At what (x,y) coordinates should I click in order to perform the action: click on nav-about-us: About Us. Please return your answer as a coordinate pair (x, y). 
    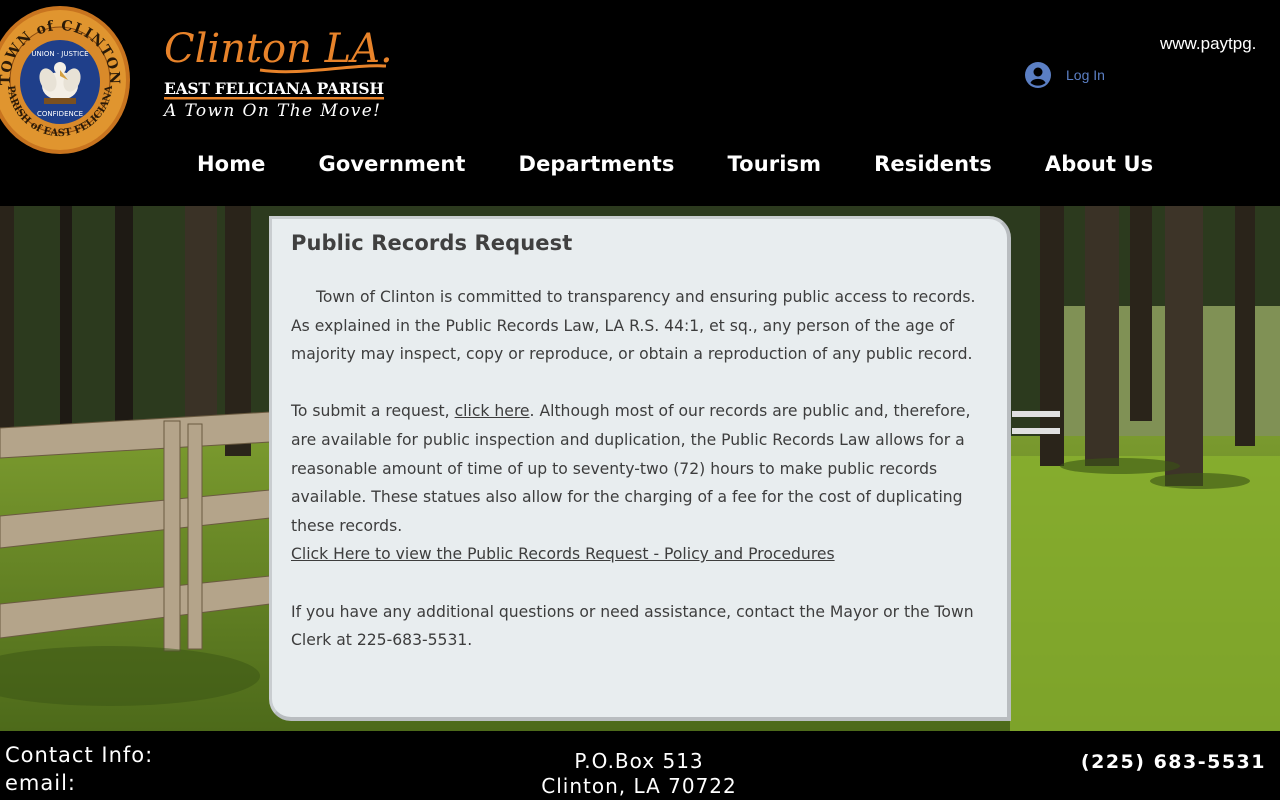
    Looking at the image, I should click on (1099, 164).